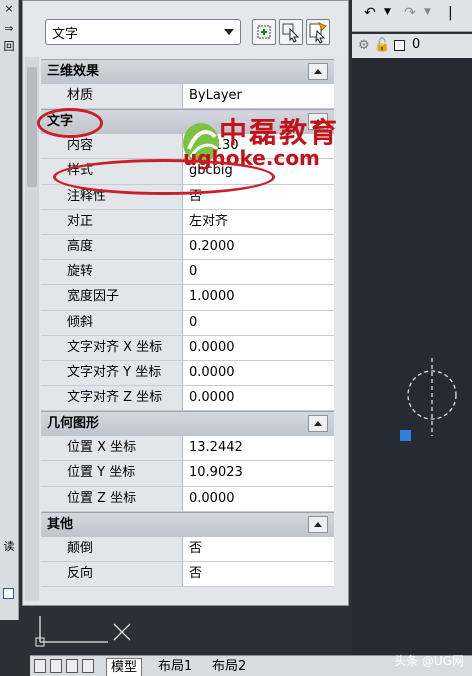 This screenshot has height=676, width=472. I want to click on quick-access-toolbar: ↶ ▼ ↷ ▼ |, so click(412, 16).